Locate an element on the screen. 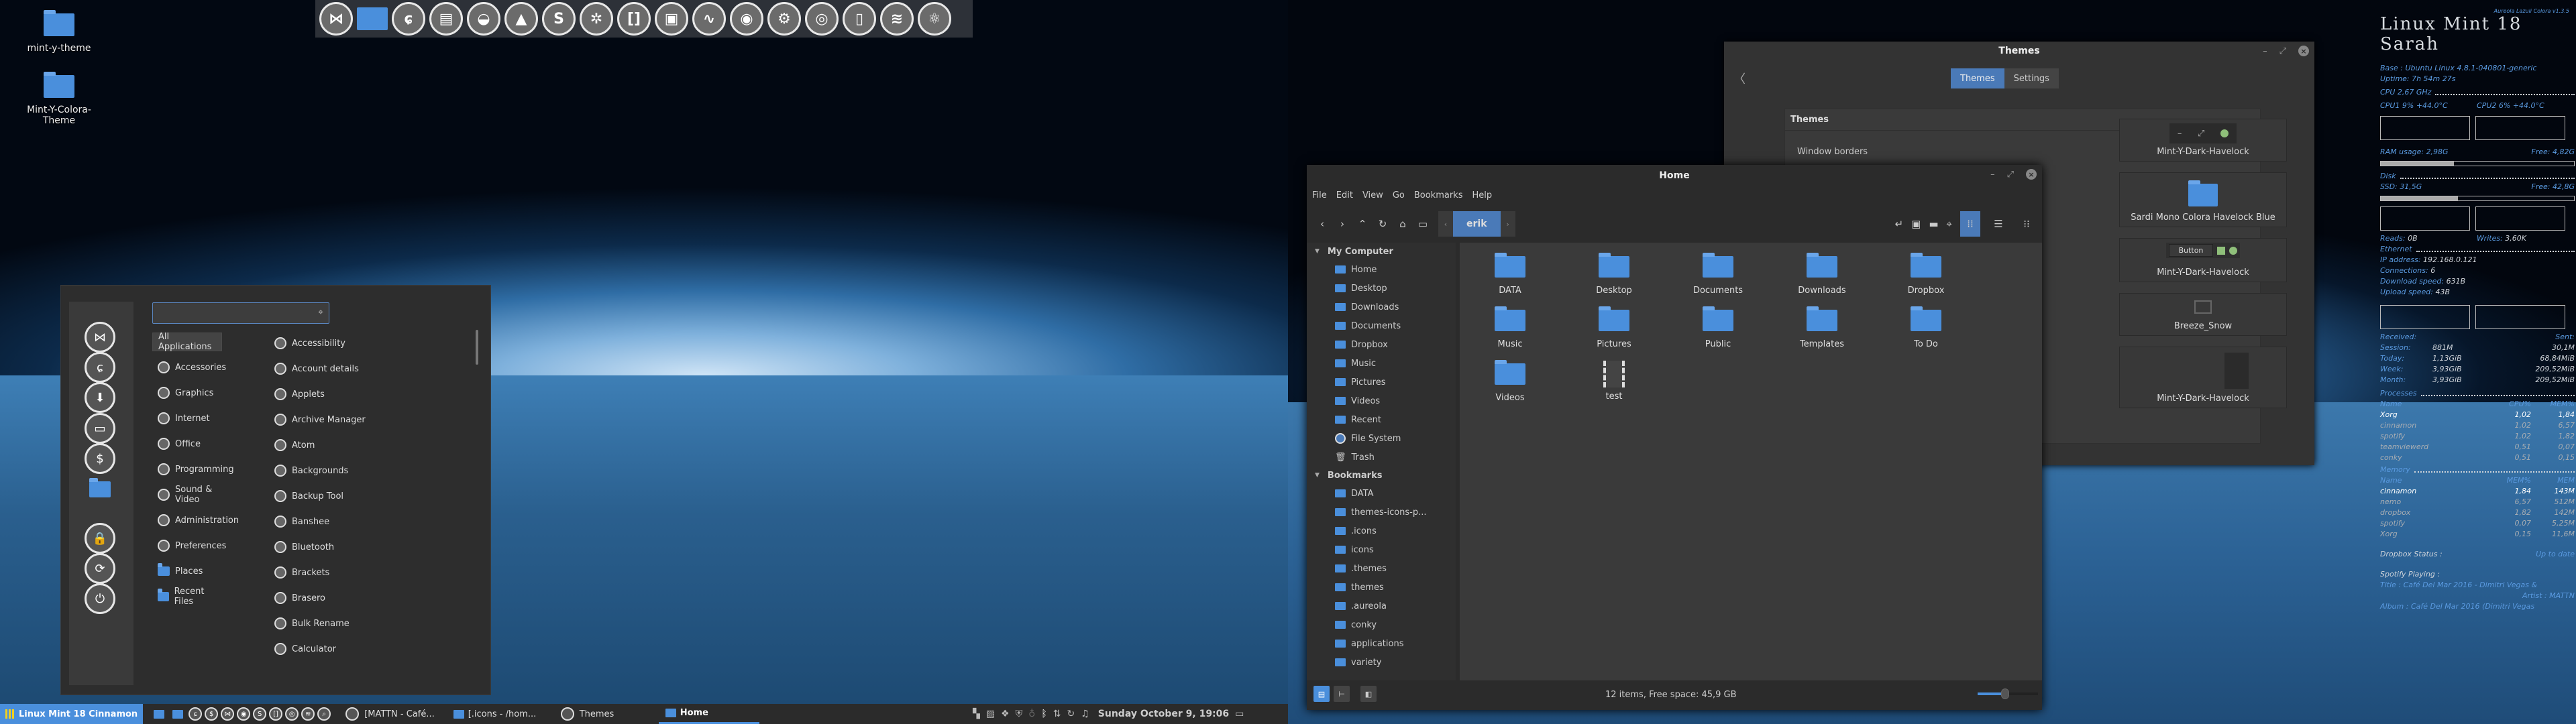  launcher-screenshot: ◉ is located at coordinates (244, 714).